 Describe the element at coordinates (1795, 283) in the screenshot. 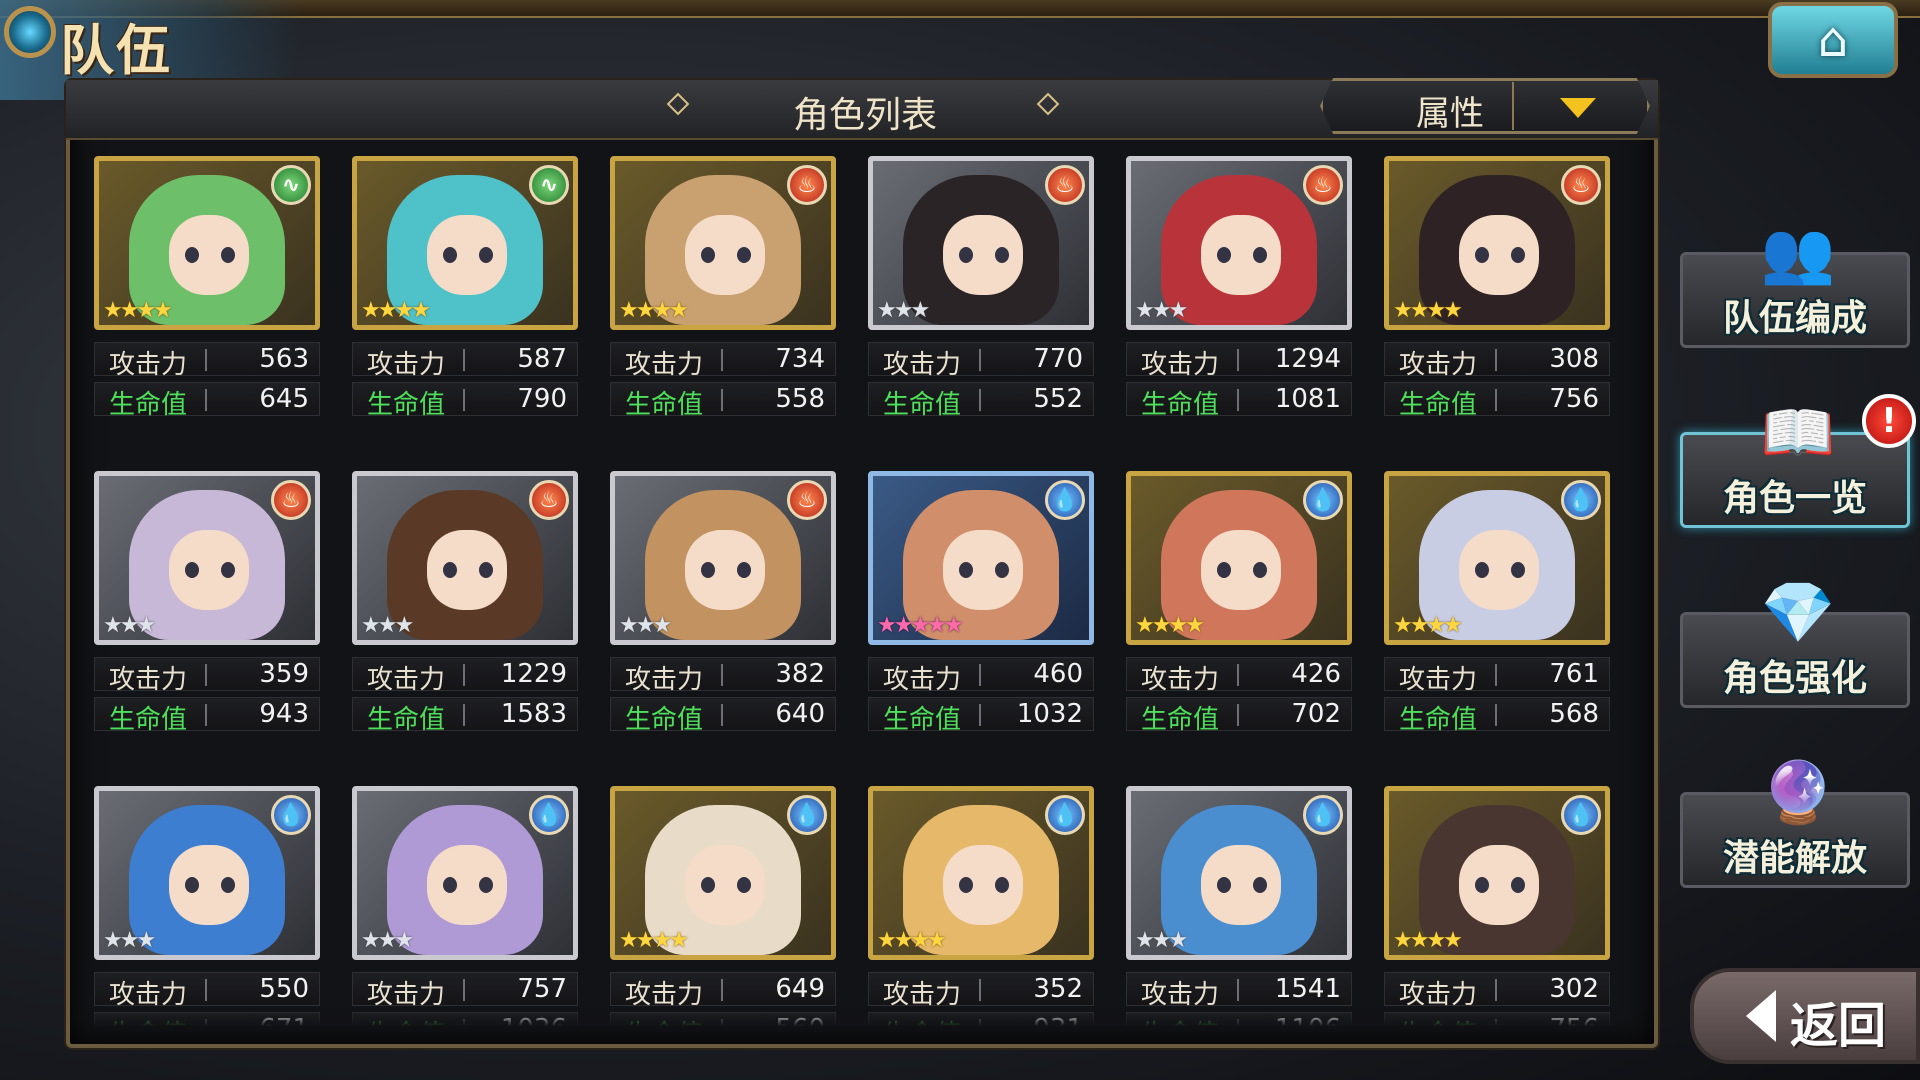

I see `team-edit-button: 👥 队伍编成` at that location.